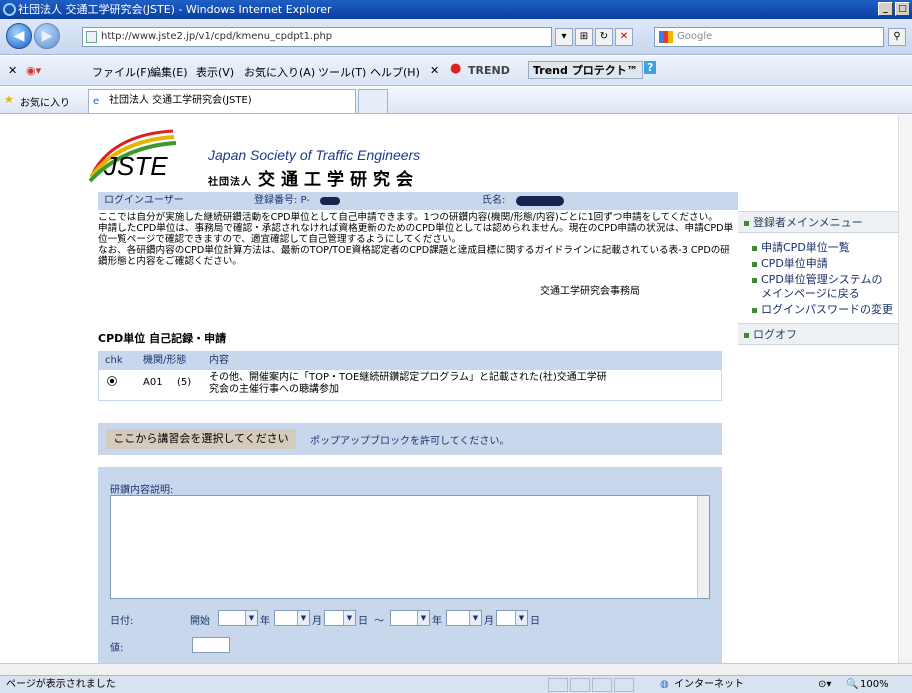 Image resolution: width=912 pixels, height=693 pixels. I want to click on value-input, so click(211, 645).